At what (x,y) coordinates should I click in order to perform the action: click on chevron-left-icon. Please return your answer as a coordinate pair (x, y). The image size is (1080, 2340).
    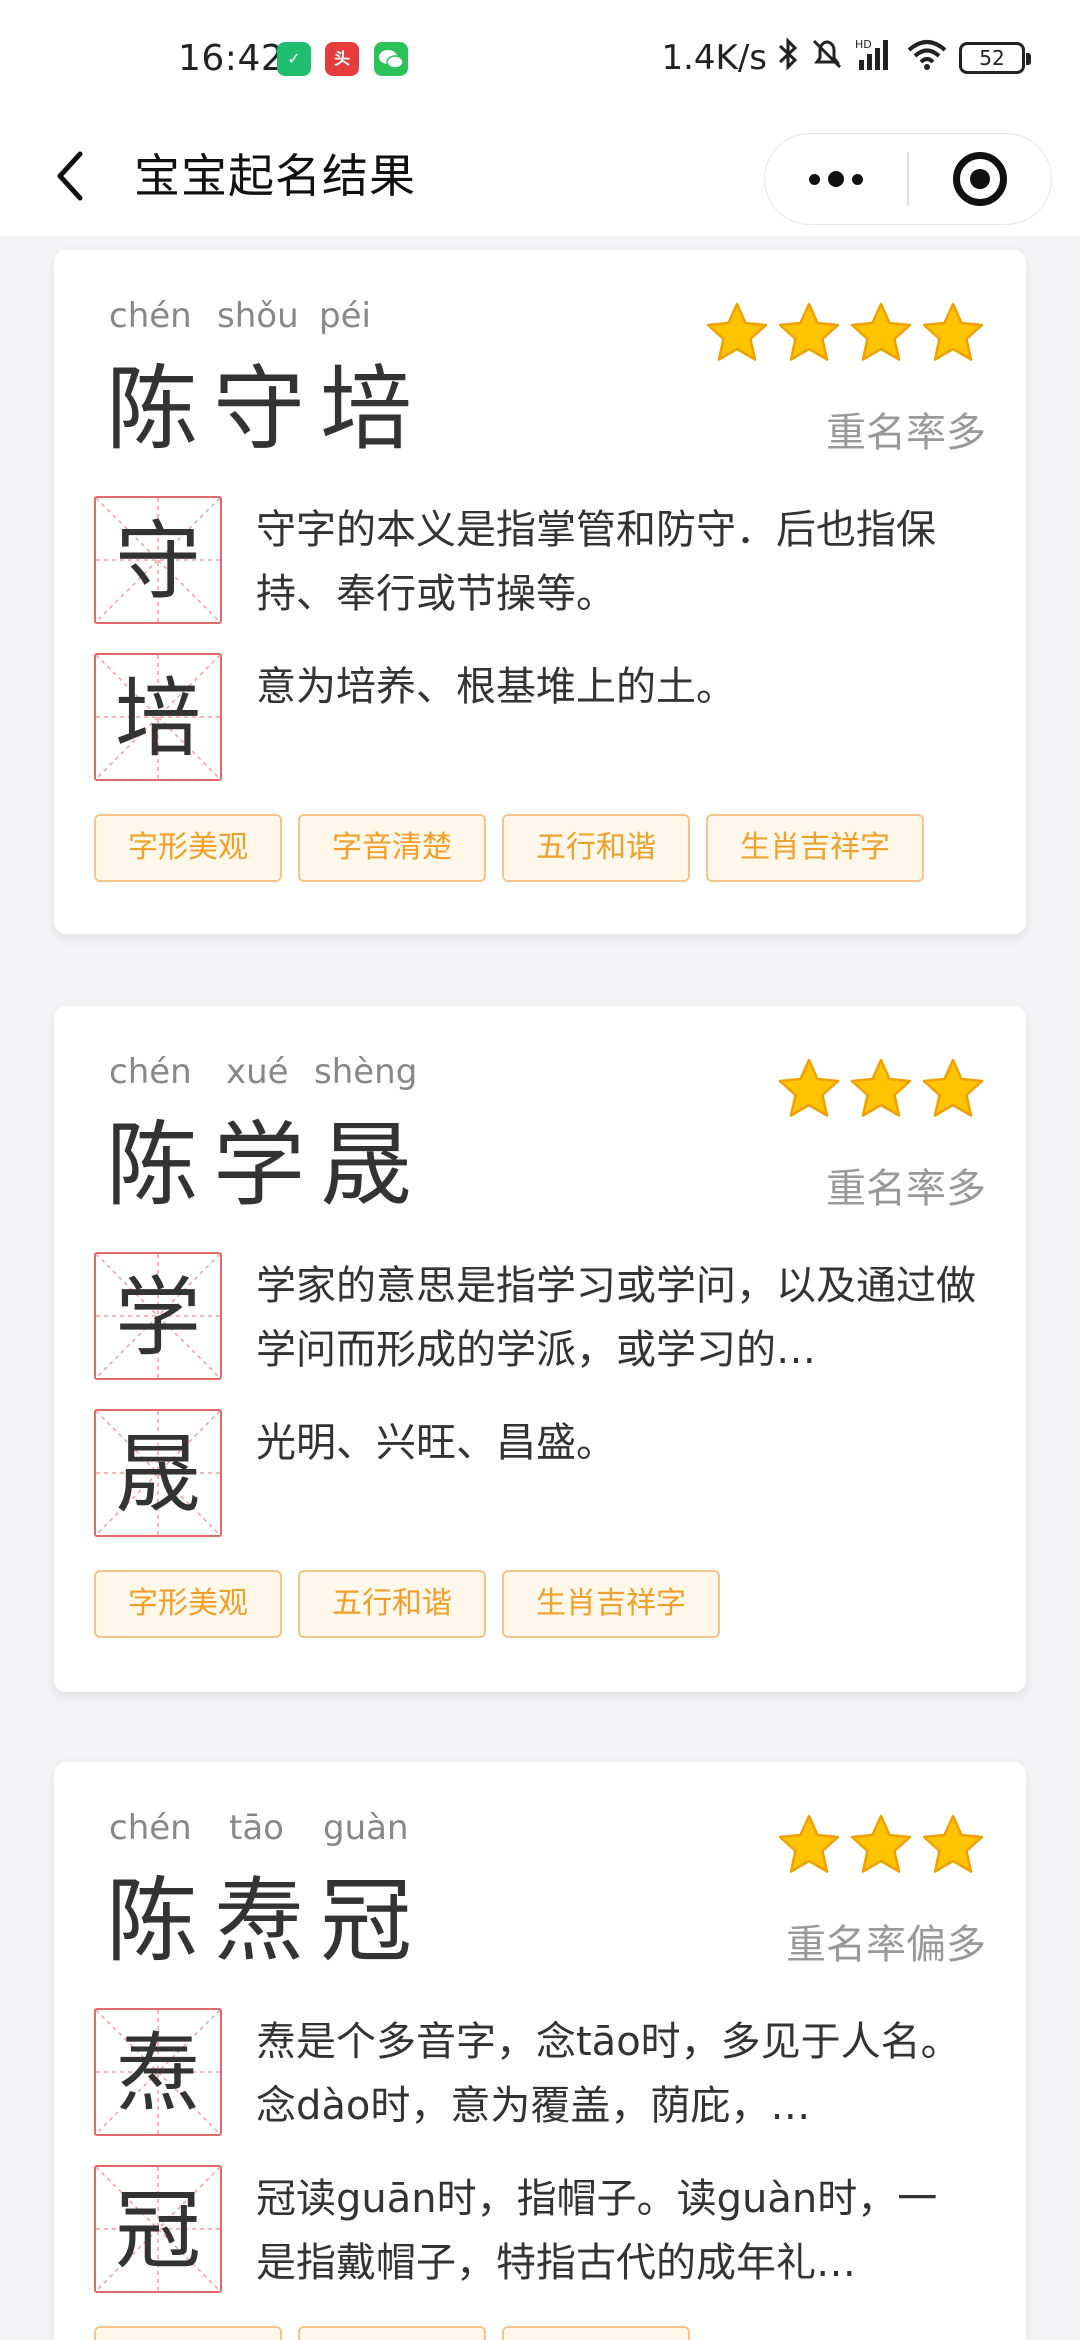
    Looking at the image, I should click on (70, 176).